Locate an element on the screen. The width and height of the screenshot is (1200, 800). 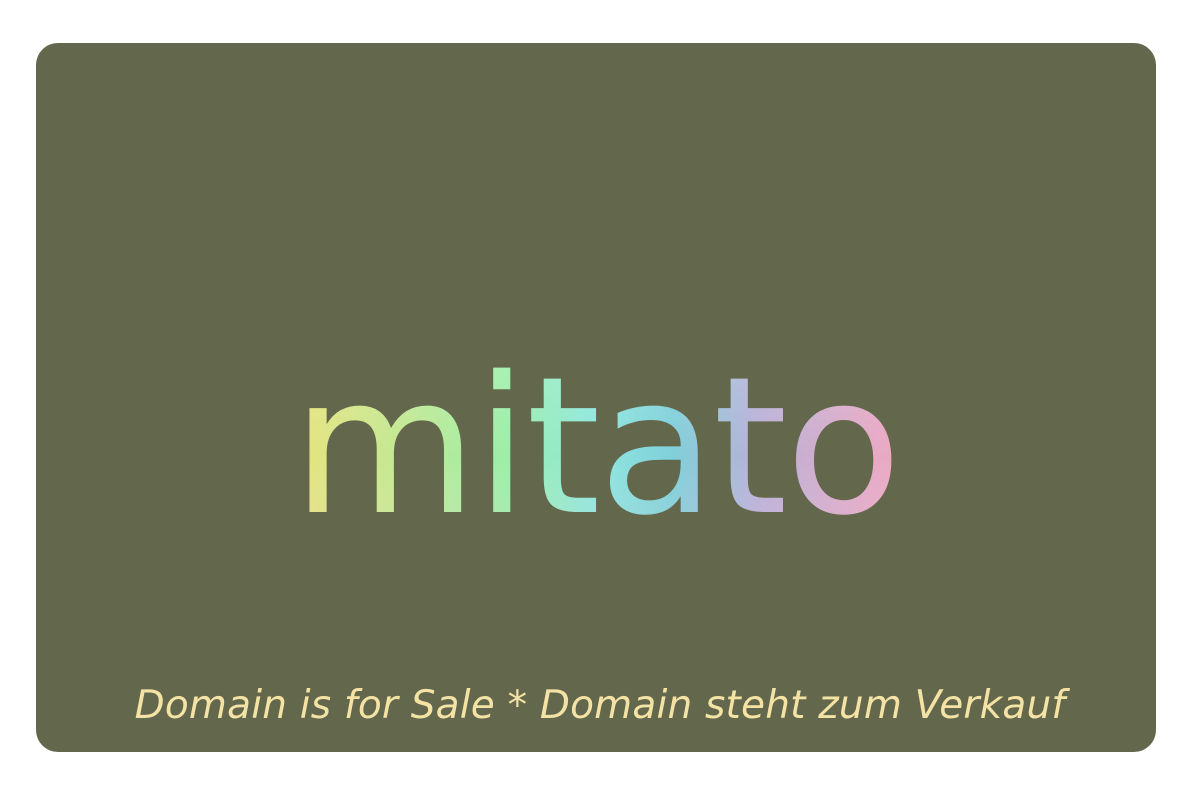
brand-logo-svg: mitato mitato is located at coordinates (597, 433).